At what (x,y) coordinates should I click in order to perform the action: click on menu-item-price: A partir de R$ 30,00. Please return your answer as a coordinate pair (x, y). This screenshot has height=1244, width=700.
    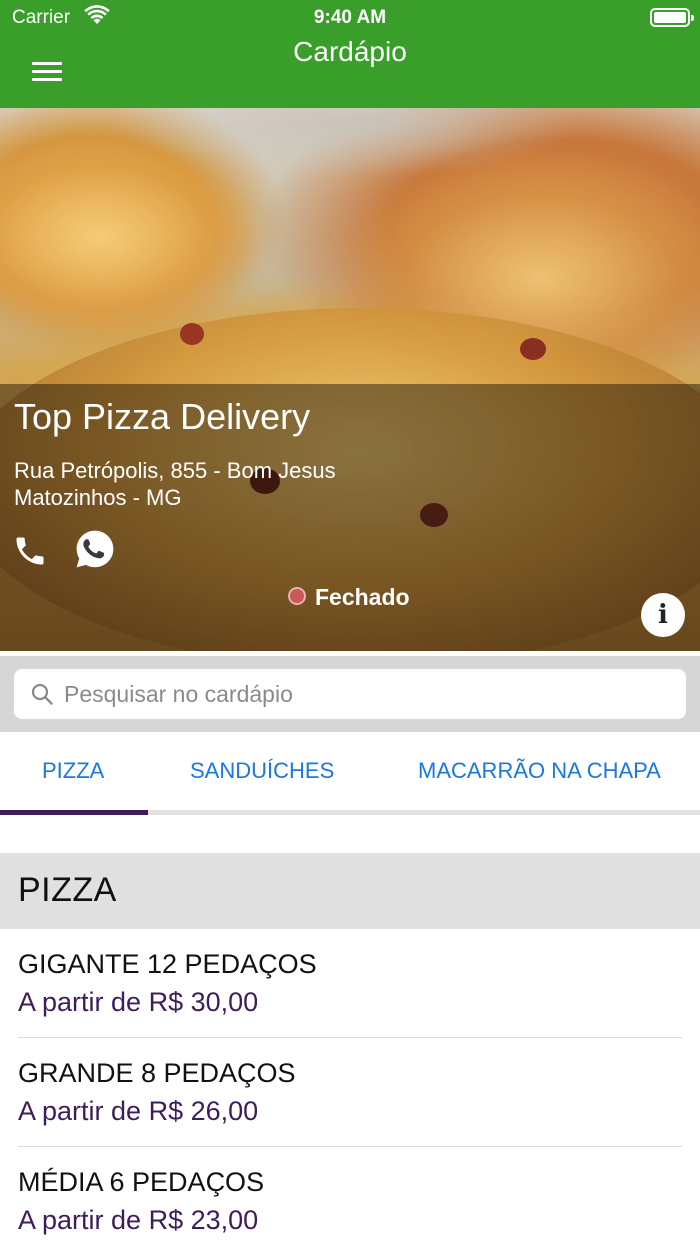
    Looking at the image, I should click on (138, 1002).